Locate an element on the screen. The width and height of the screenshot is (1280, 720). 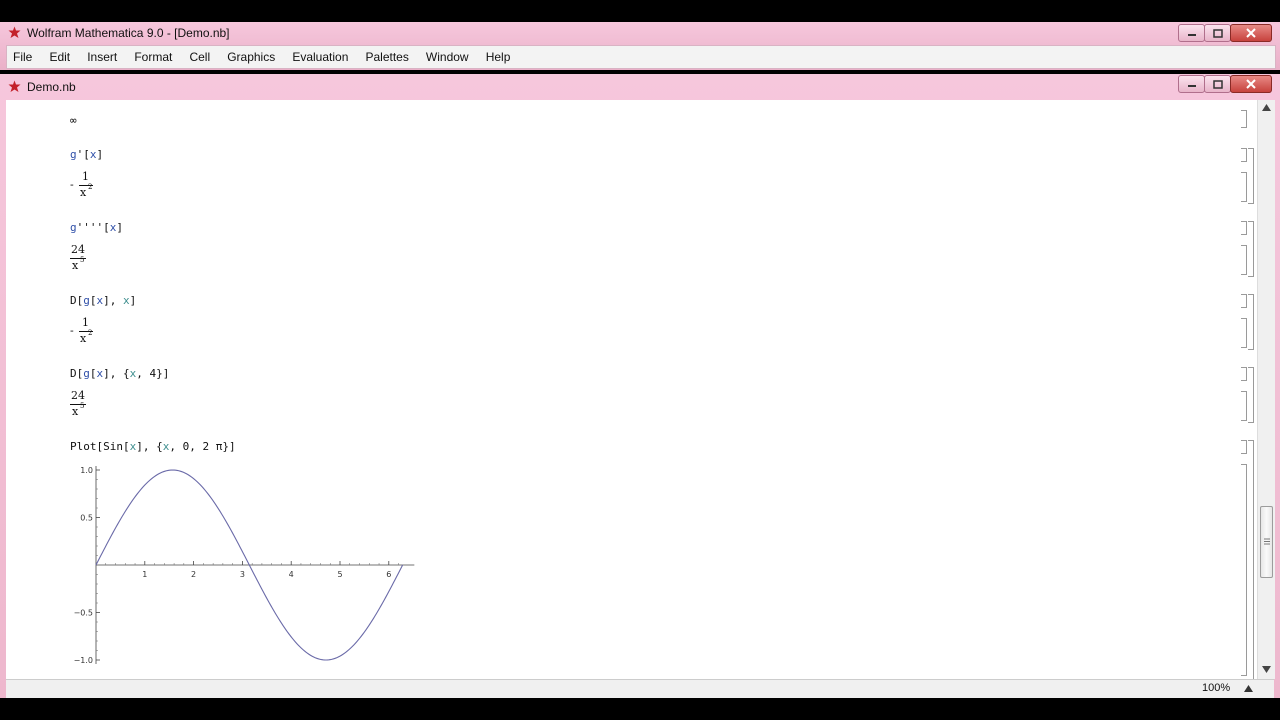
x-tick-label: 5 is located at coordinates (339, 574).